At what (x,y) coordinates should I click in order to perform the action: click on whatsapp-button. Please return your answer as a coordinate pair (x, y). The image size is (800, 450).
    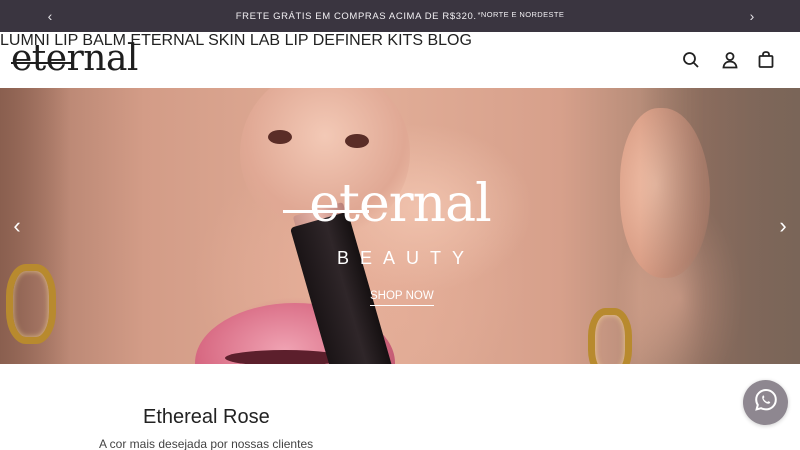
    Looking at the image, I should click on (765, 402).